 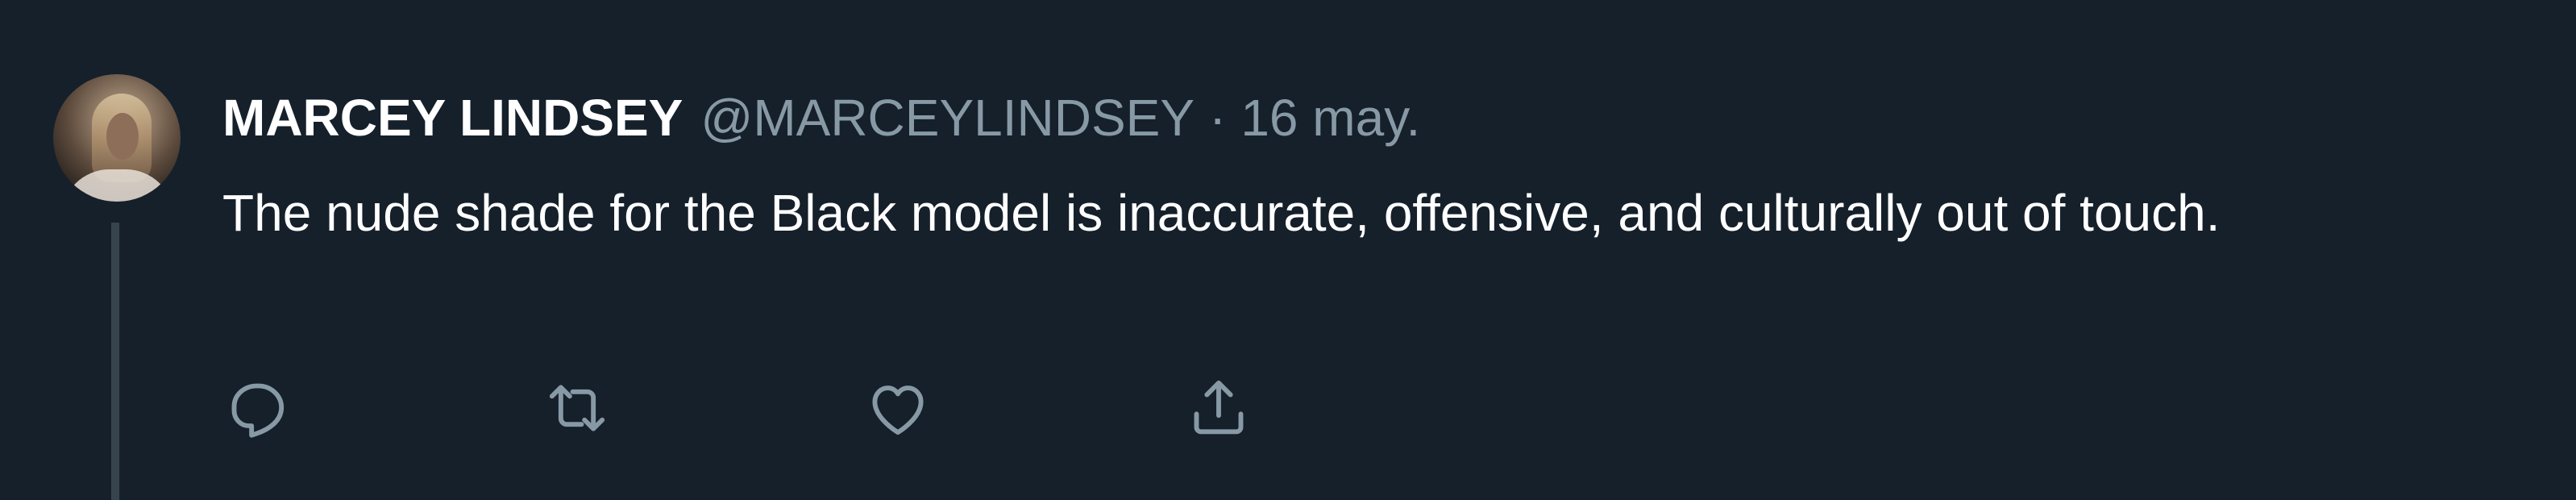 I want to click on avatar-face, so click(x=122, y=136).